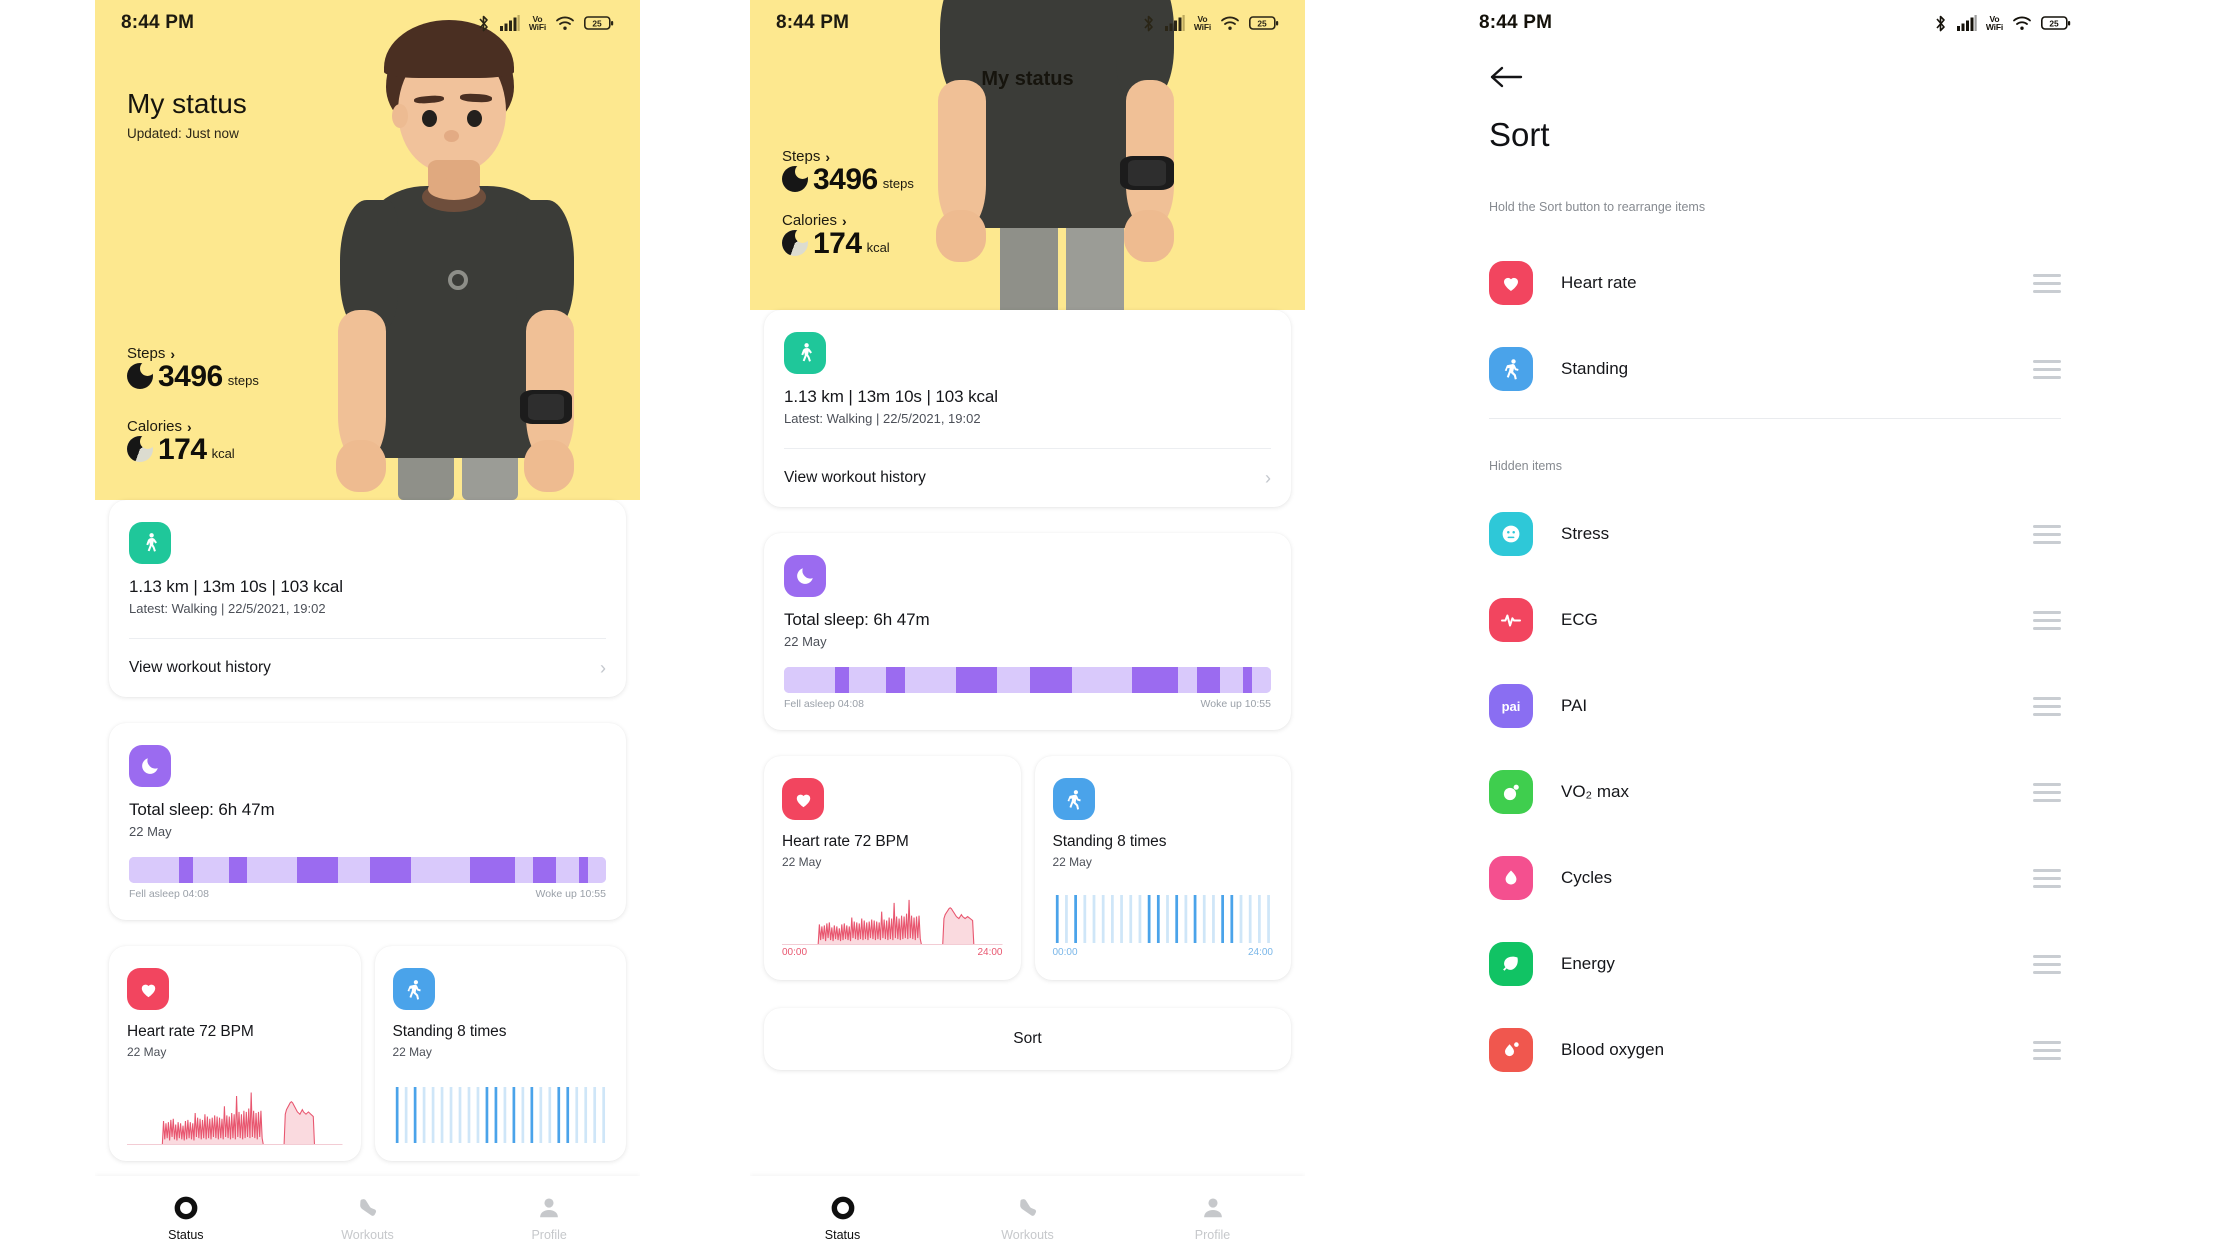 The image size is (2240, 1260). I want to click on standing-axis: 00:00 24:00, so click(1163, 952).